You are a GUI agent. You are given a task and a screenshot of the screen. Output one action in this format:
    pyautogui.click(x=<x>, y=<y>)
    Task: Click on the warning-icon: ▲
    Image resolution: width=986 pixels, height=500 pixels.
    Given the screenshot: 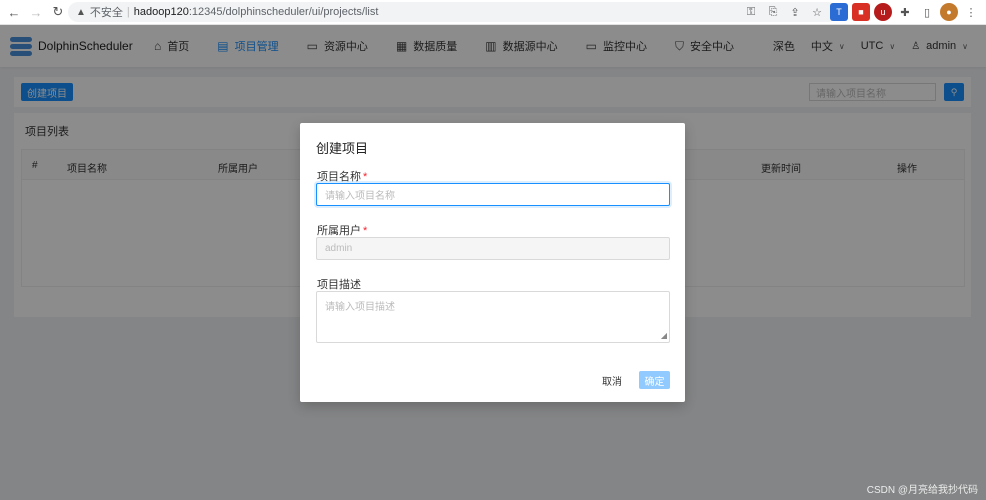 What is the action you would take?
    pyautogui.click(x=81, y=12)
    